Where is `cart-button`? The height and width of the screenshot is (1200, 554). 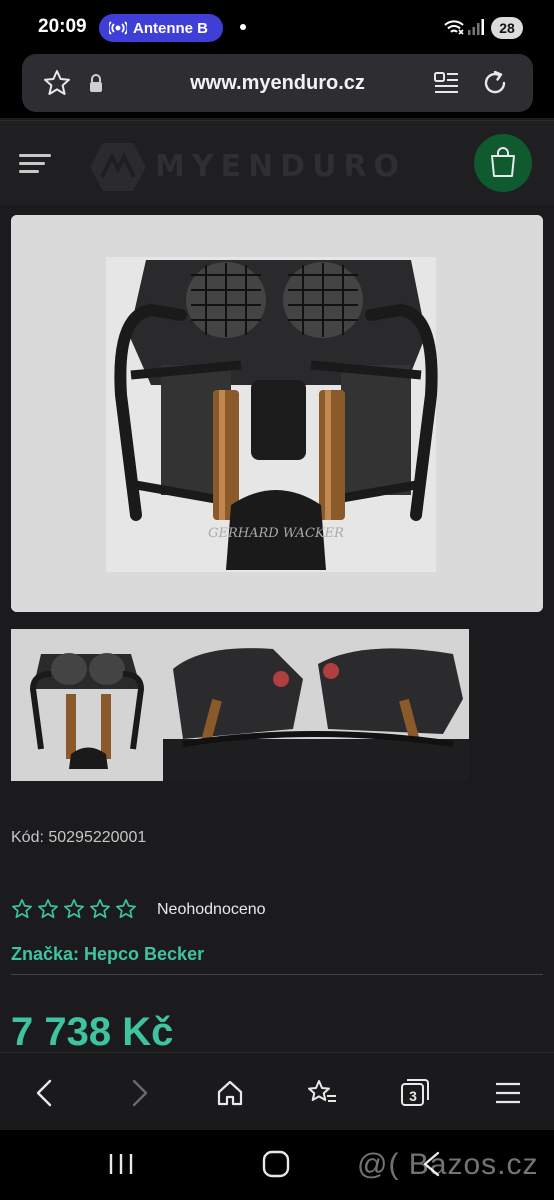
cart-button is located at coordinates (503, 163).